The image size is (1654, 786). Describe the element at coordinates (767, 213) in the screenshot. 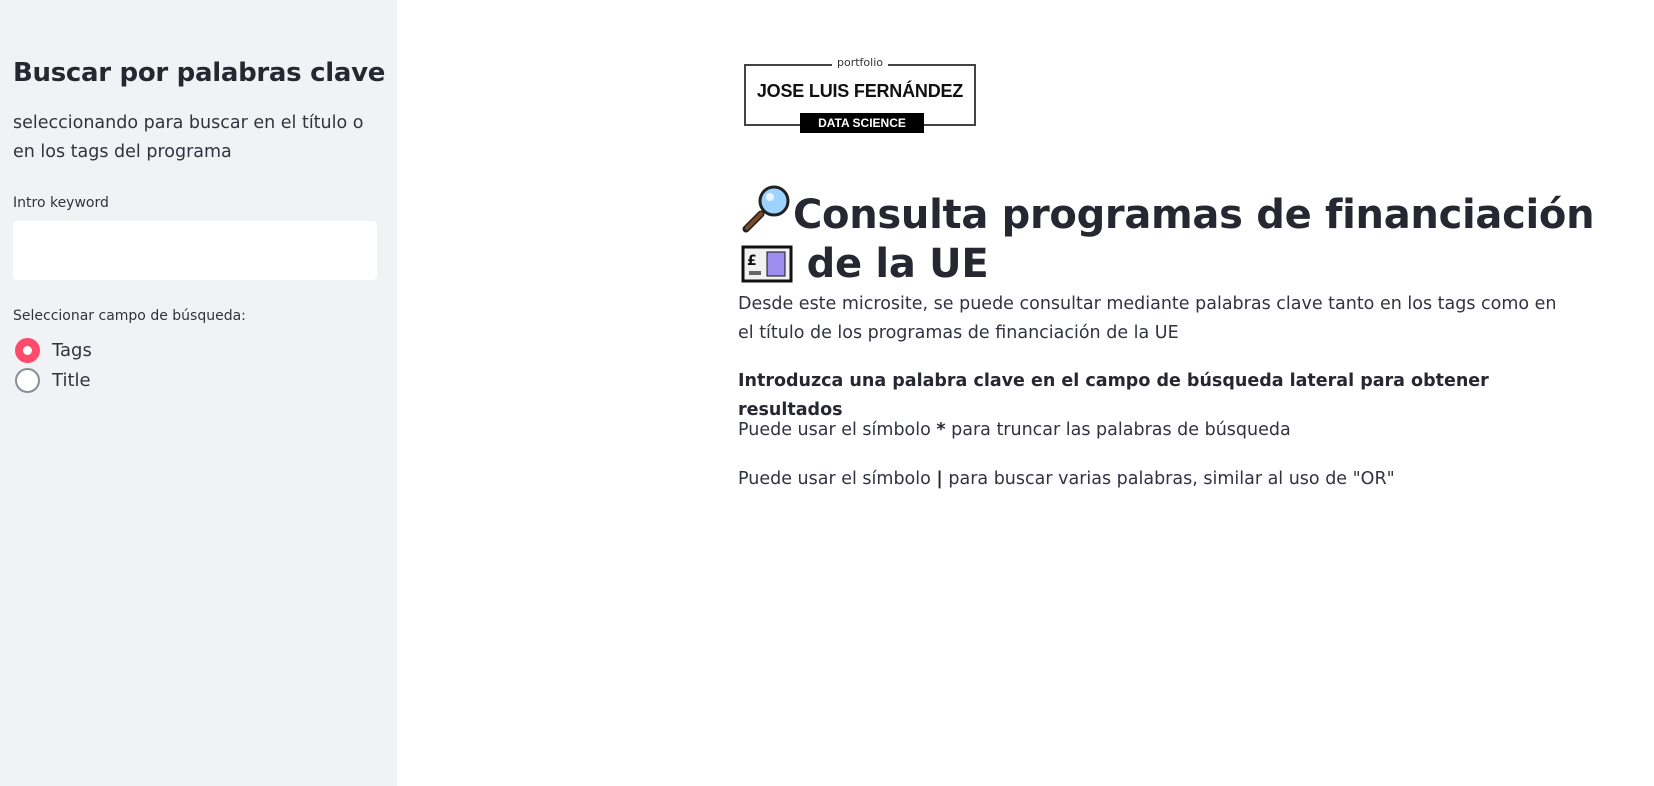

I see `magnifying-glass-icon` at that location.